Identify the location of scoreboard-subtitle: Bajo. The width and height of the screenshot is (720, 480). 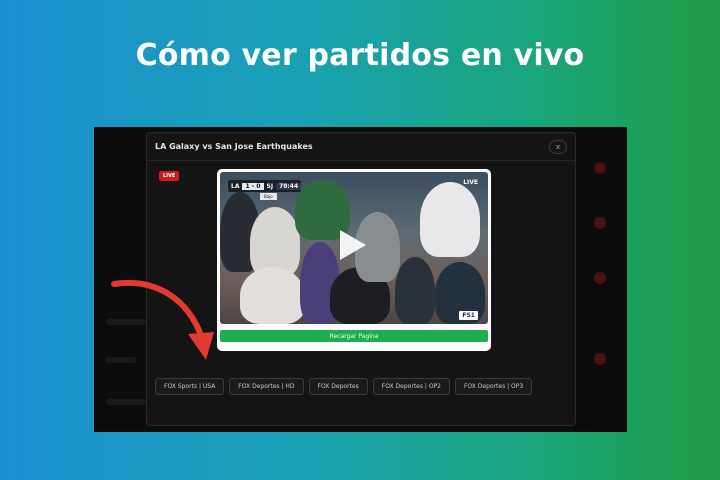
(268, 196).